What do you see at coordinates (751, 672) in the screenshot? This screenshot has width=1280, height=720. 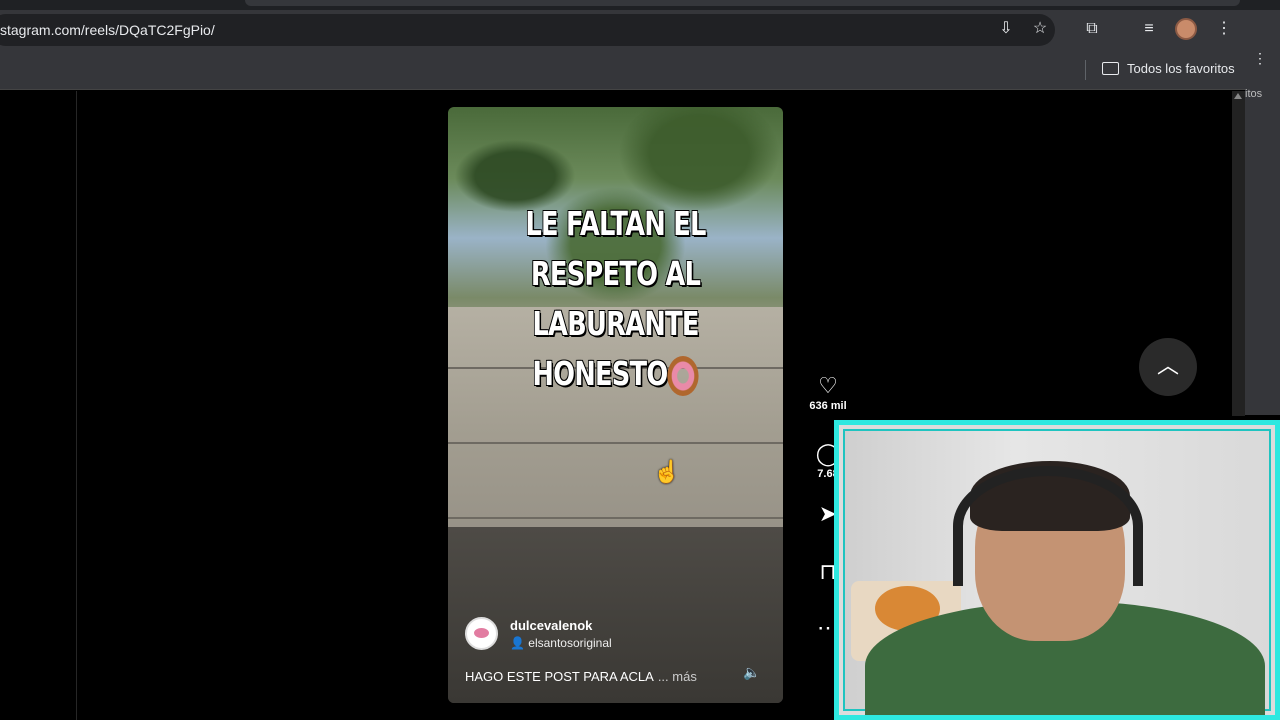 I see `volume-icon: 🔈` at bounding box center [751, 672].